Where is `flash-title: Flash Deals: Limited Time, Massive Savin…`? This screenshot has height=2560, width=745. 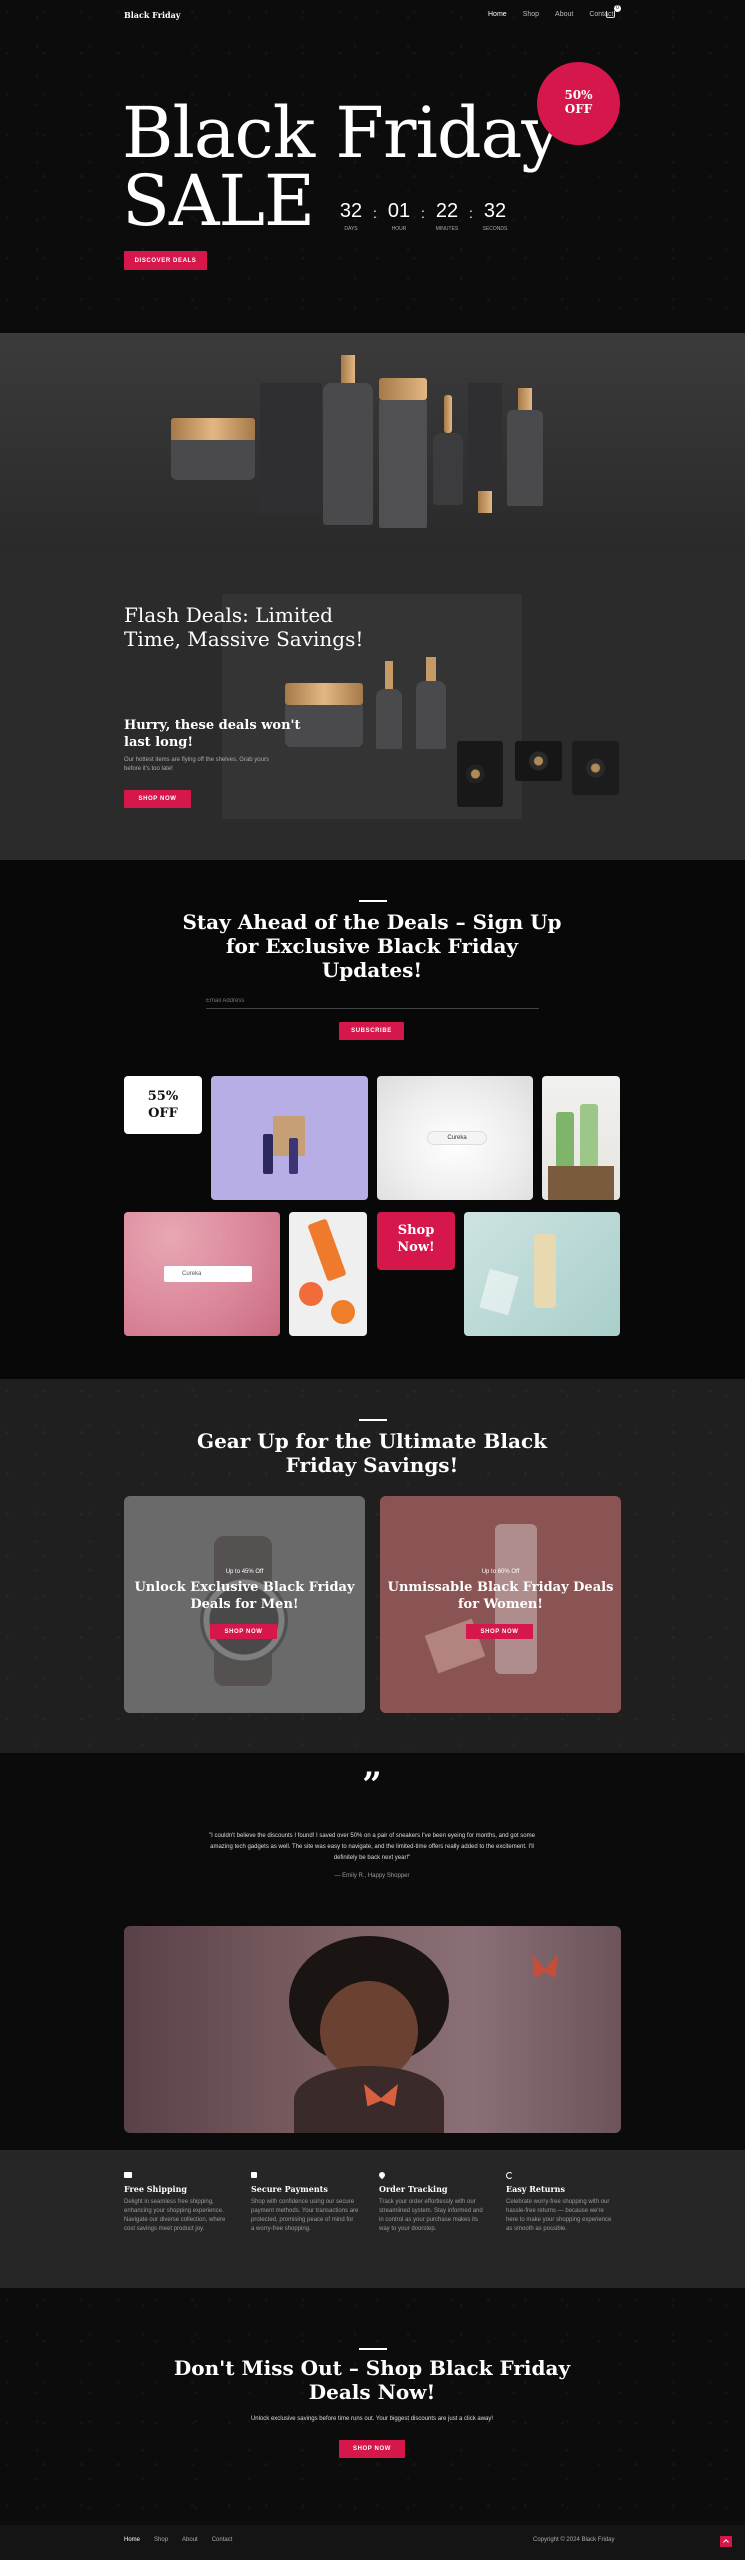
flash-title: Flash Deals: Limited Time, Massive Savin… is located at coordinates (243, 627).